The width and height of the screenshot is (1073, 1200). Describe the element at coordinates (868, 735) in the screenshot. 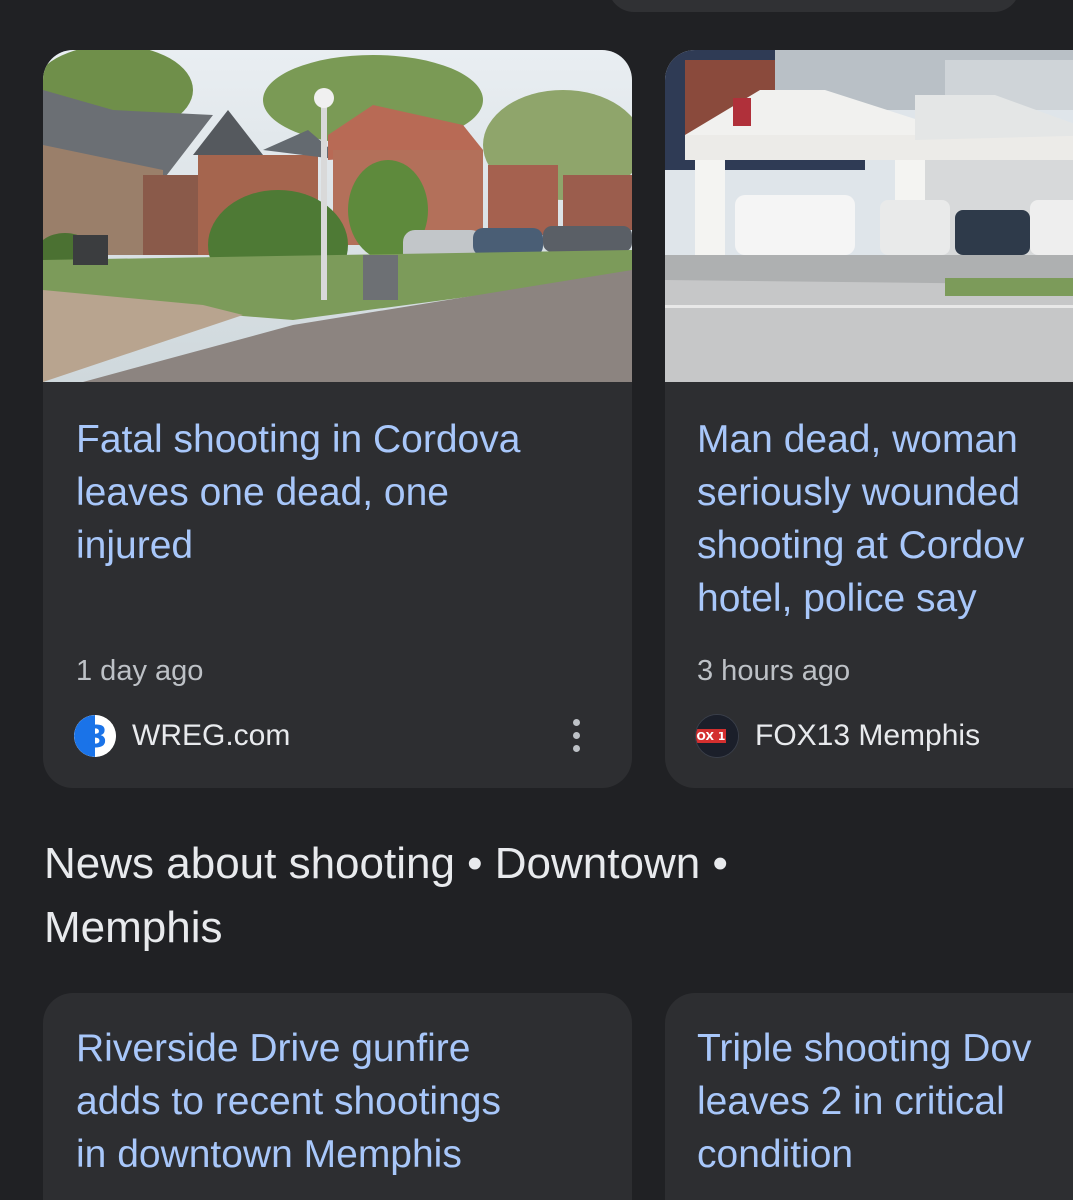

I see `source-name: FOX13 Memphis` at that location.